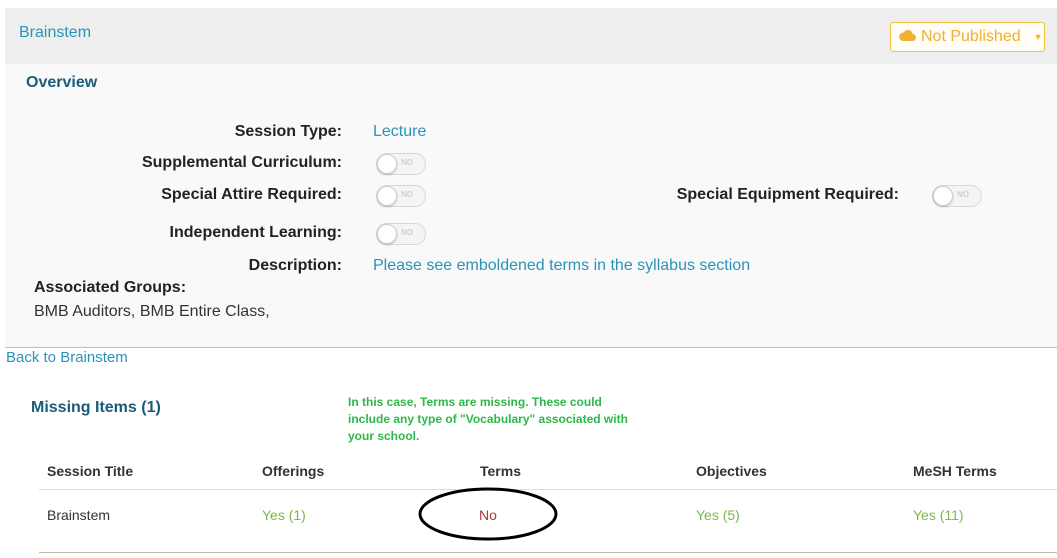 This screenshot has width=1057, height=558. Describe the element at coordinates (62, 82) in the screenshot. I see `overview-heading: Overview` at that location.